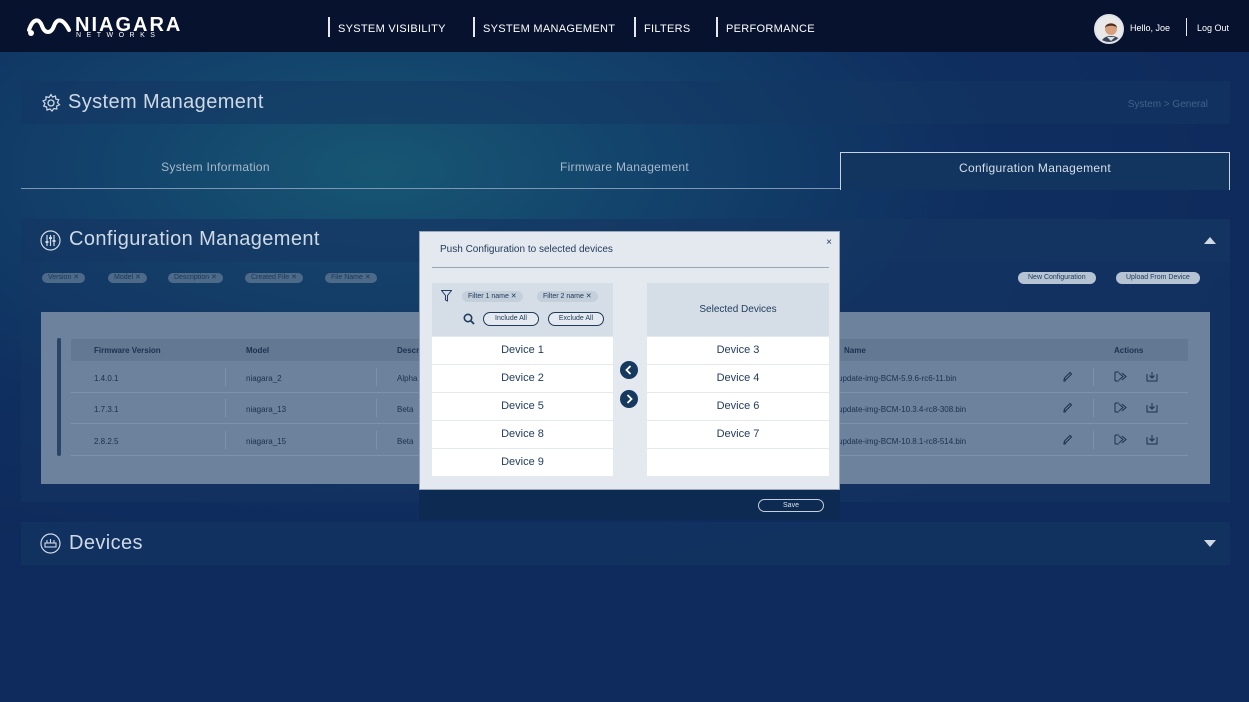  Describe the element at coordinates (488, 296) in the screenshot. I see `filter-chip-label: Filter 1 name` at that location.